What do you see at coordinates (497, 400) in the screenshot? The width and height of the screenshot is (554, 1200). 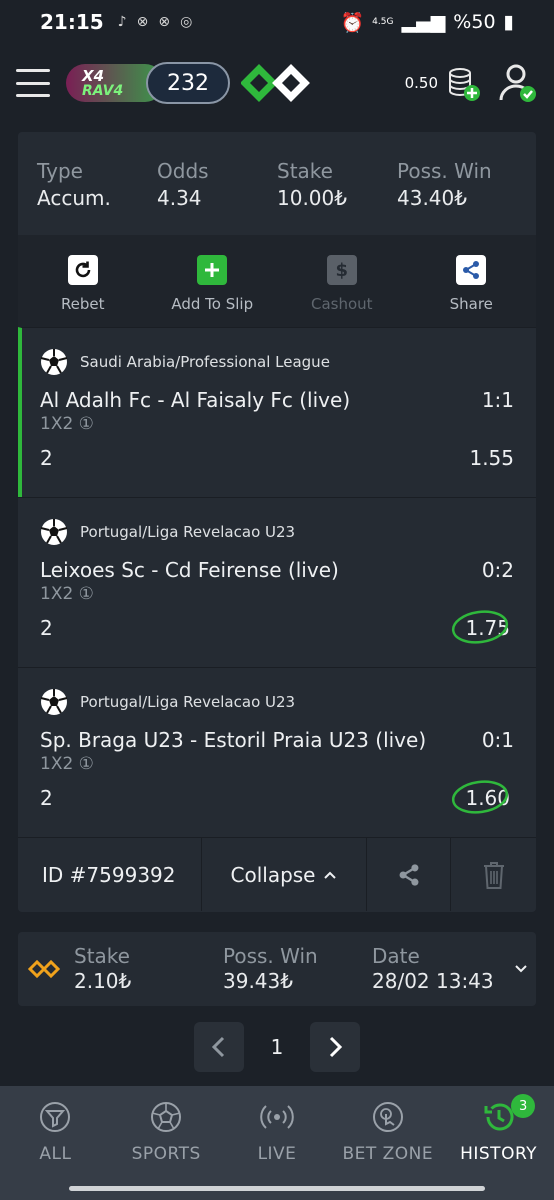 I see `match-score: 1:1` at bounding box center [497, 400].